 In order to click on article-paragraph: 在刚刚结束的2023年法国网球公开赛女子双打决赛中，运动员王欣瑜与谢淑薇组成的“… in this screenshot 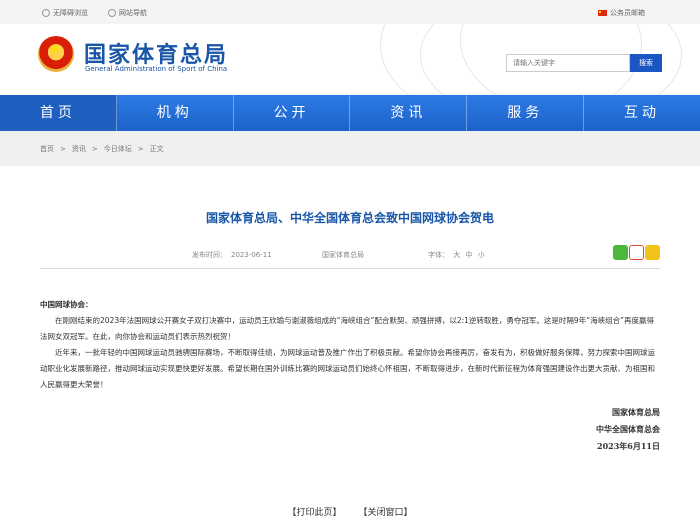, I will do `click(347, 328)`.